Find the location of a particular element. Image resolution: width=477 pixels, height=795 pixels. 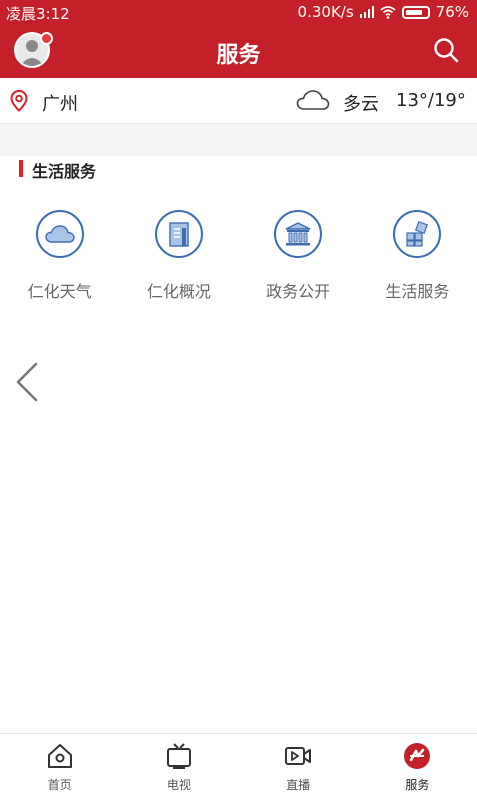

tab-home: 首页 is located at coordinates (59, 764).